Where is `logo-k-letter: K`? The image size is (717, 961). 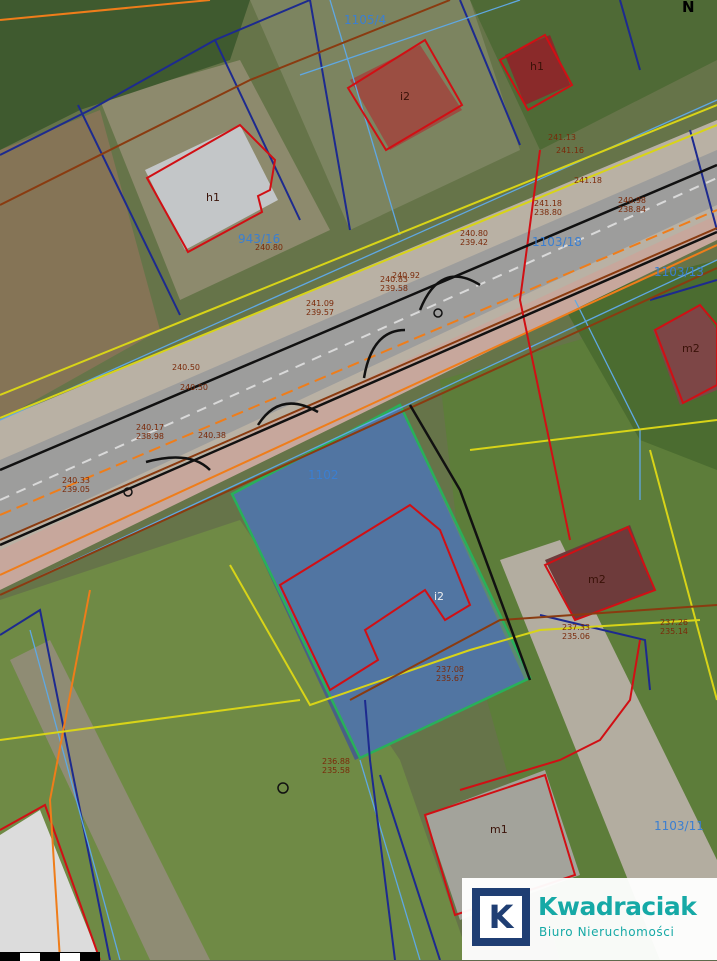
logo-k-letter: K is located at coordinates (501, 917).